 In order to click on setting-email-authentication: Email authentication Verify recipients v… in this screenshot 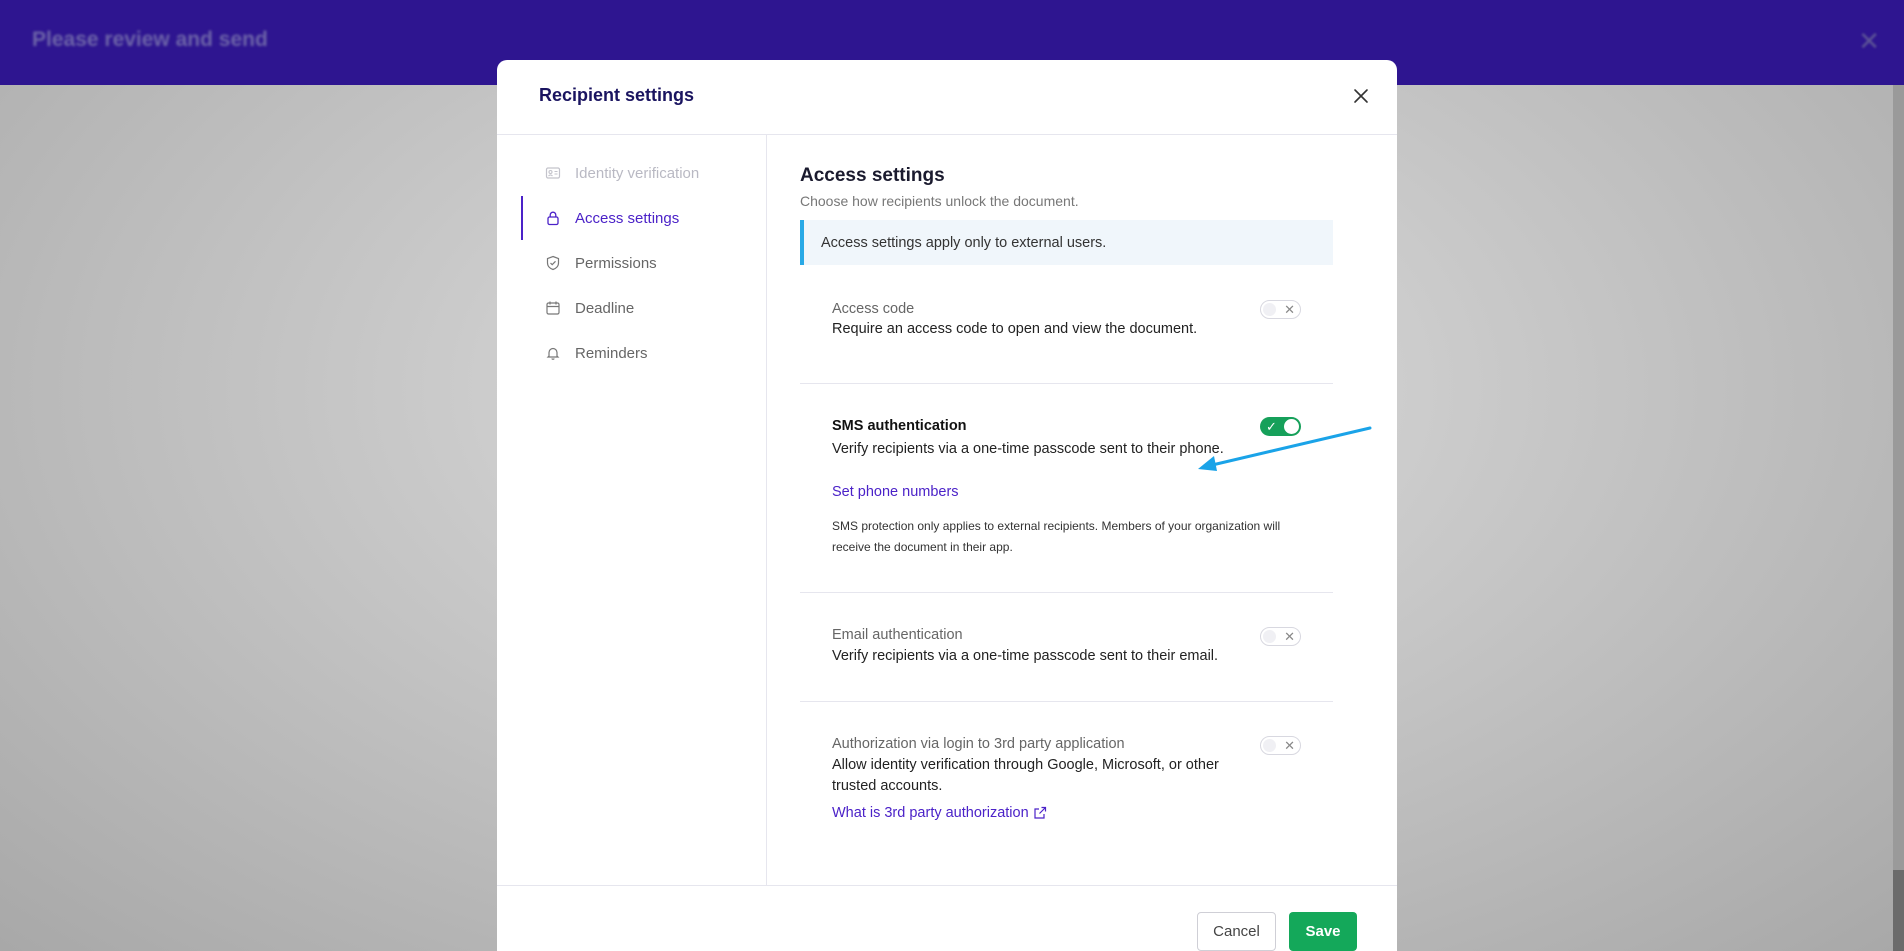, I will do `click(1066, 647)`.